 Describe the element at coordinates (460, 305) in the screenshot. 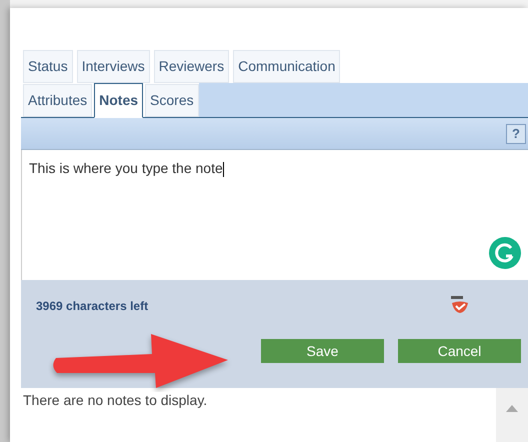

I see `spellcheck-icon` at that location.